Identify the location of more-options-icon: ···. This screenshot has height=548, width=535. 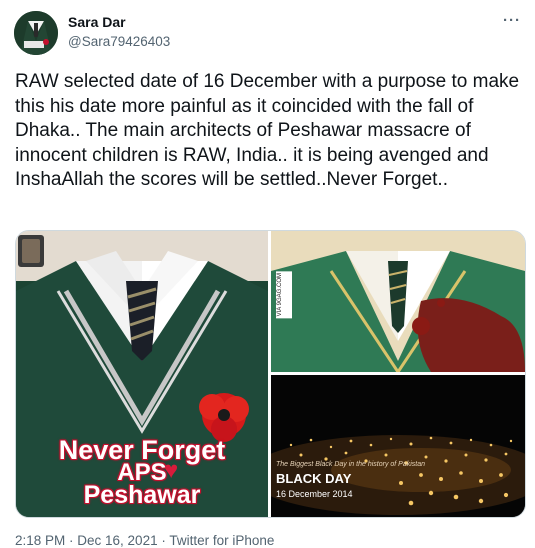
(512, 20).